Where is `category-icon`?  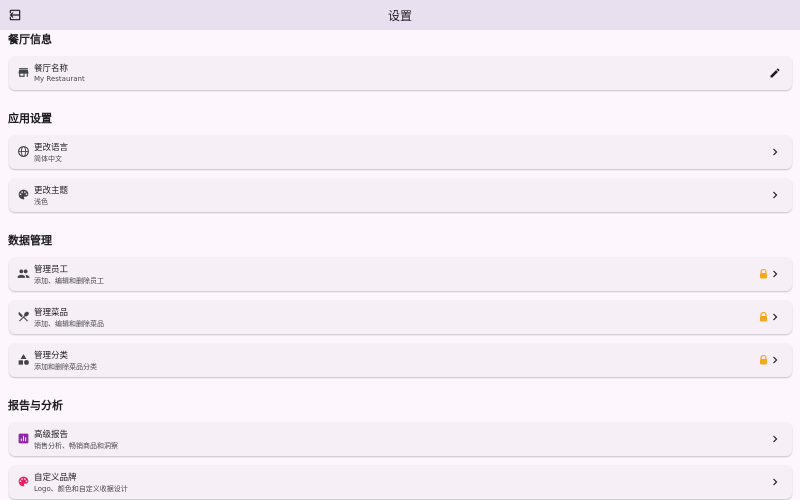
category-icon is located at coordinates (23, 359).